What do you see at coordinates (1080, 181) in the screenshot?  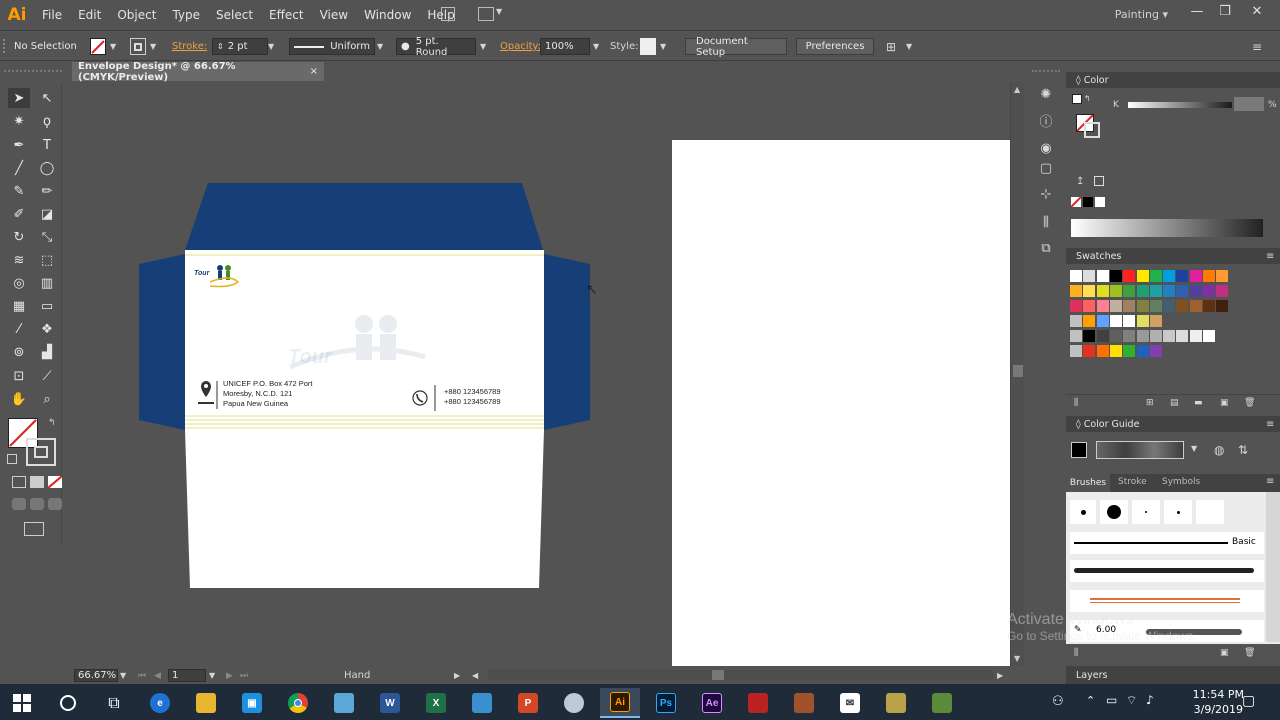 I see `out-of-gamut-icon: ↥` at bounding box center [1080, 181].